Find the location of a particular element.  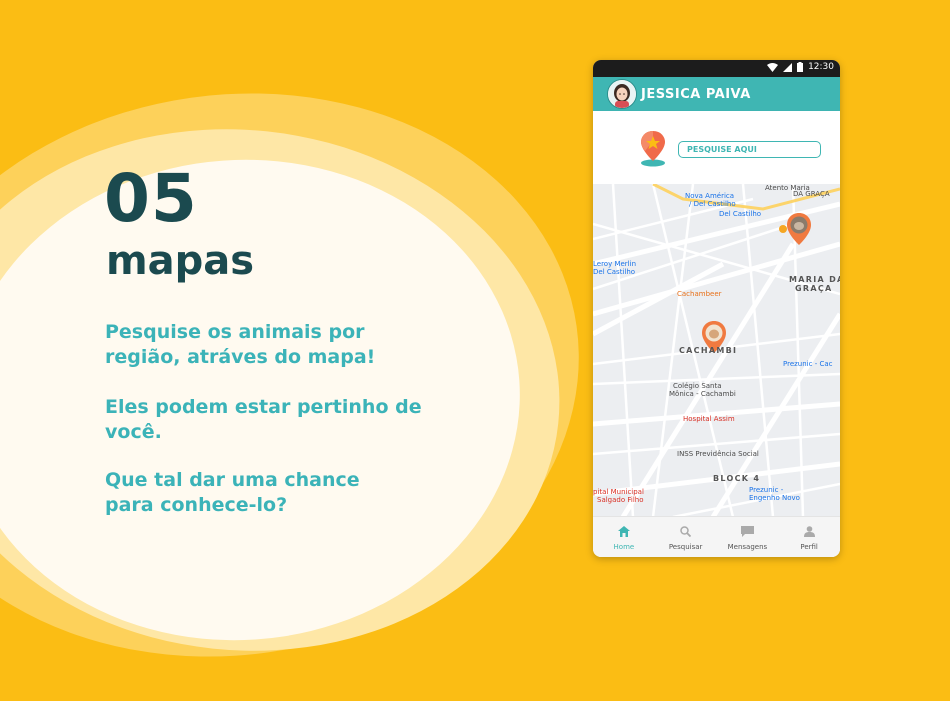

nav-messages: Mensagens is located at coordinates (748, 537).